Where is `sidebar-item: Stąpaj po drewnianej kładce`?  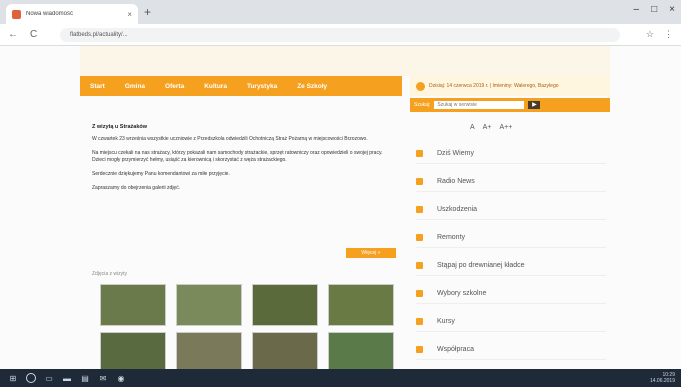 sidebar-item: Stąpaj po drewnianej kładce is located at coordinates (511, 266).